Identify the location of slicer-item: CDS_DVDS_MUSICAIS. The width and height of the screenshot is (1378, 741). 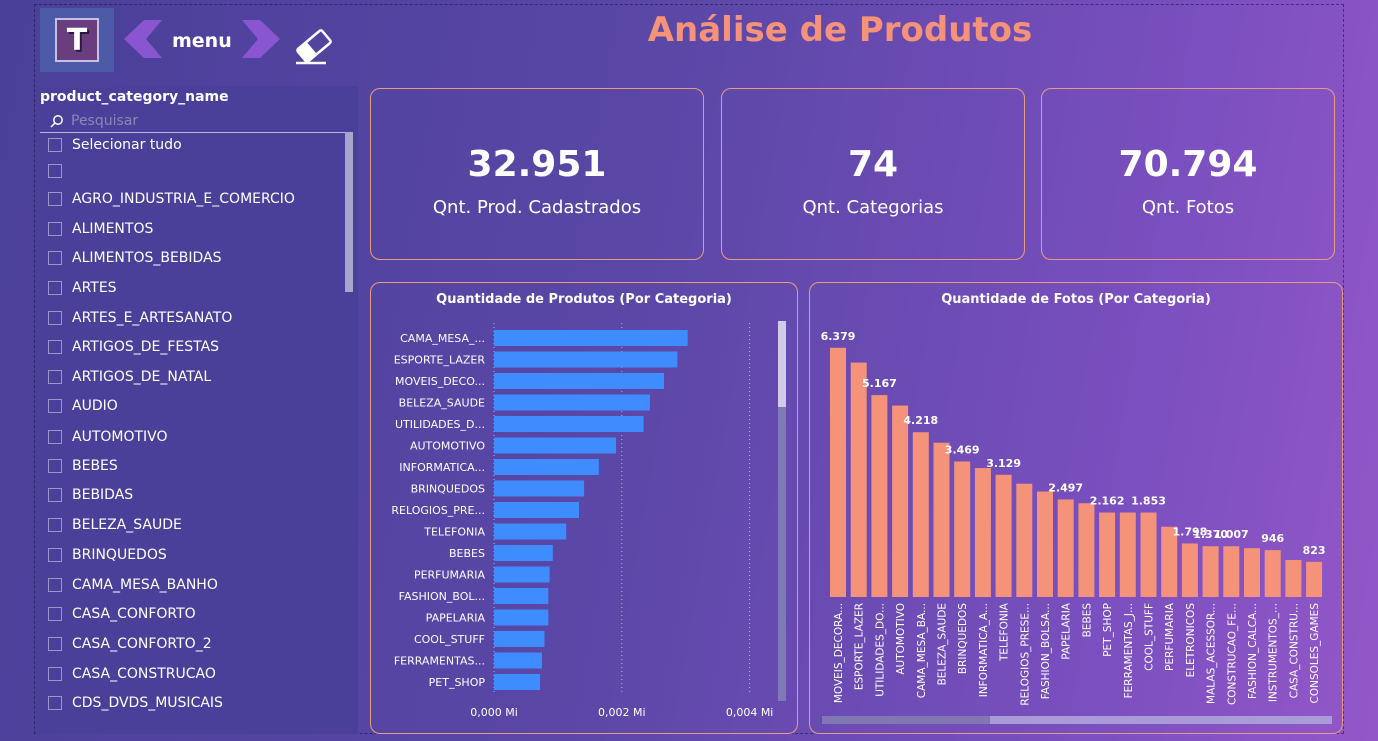
(193, 703).